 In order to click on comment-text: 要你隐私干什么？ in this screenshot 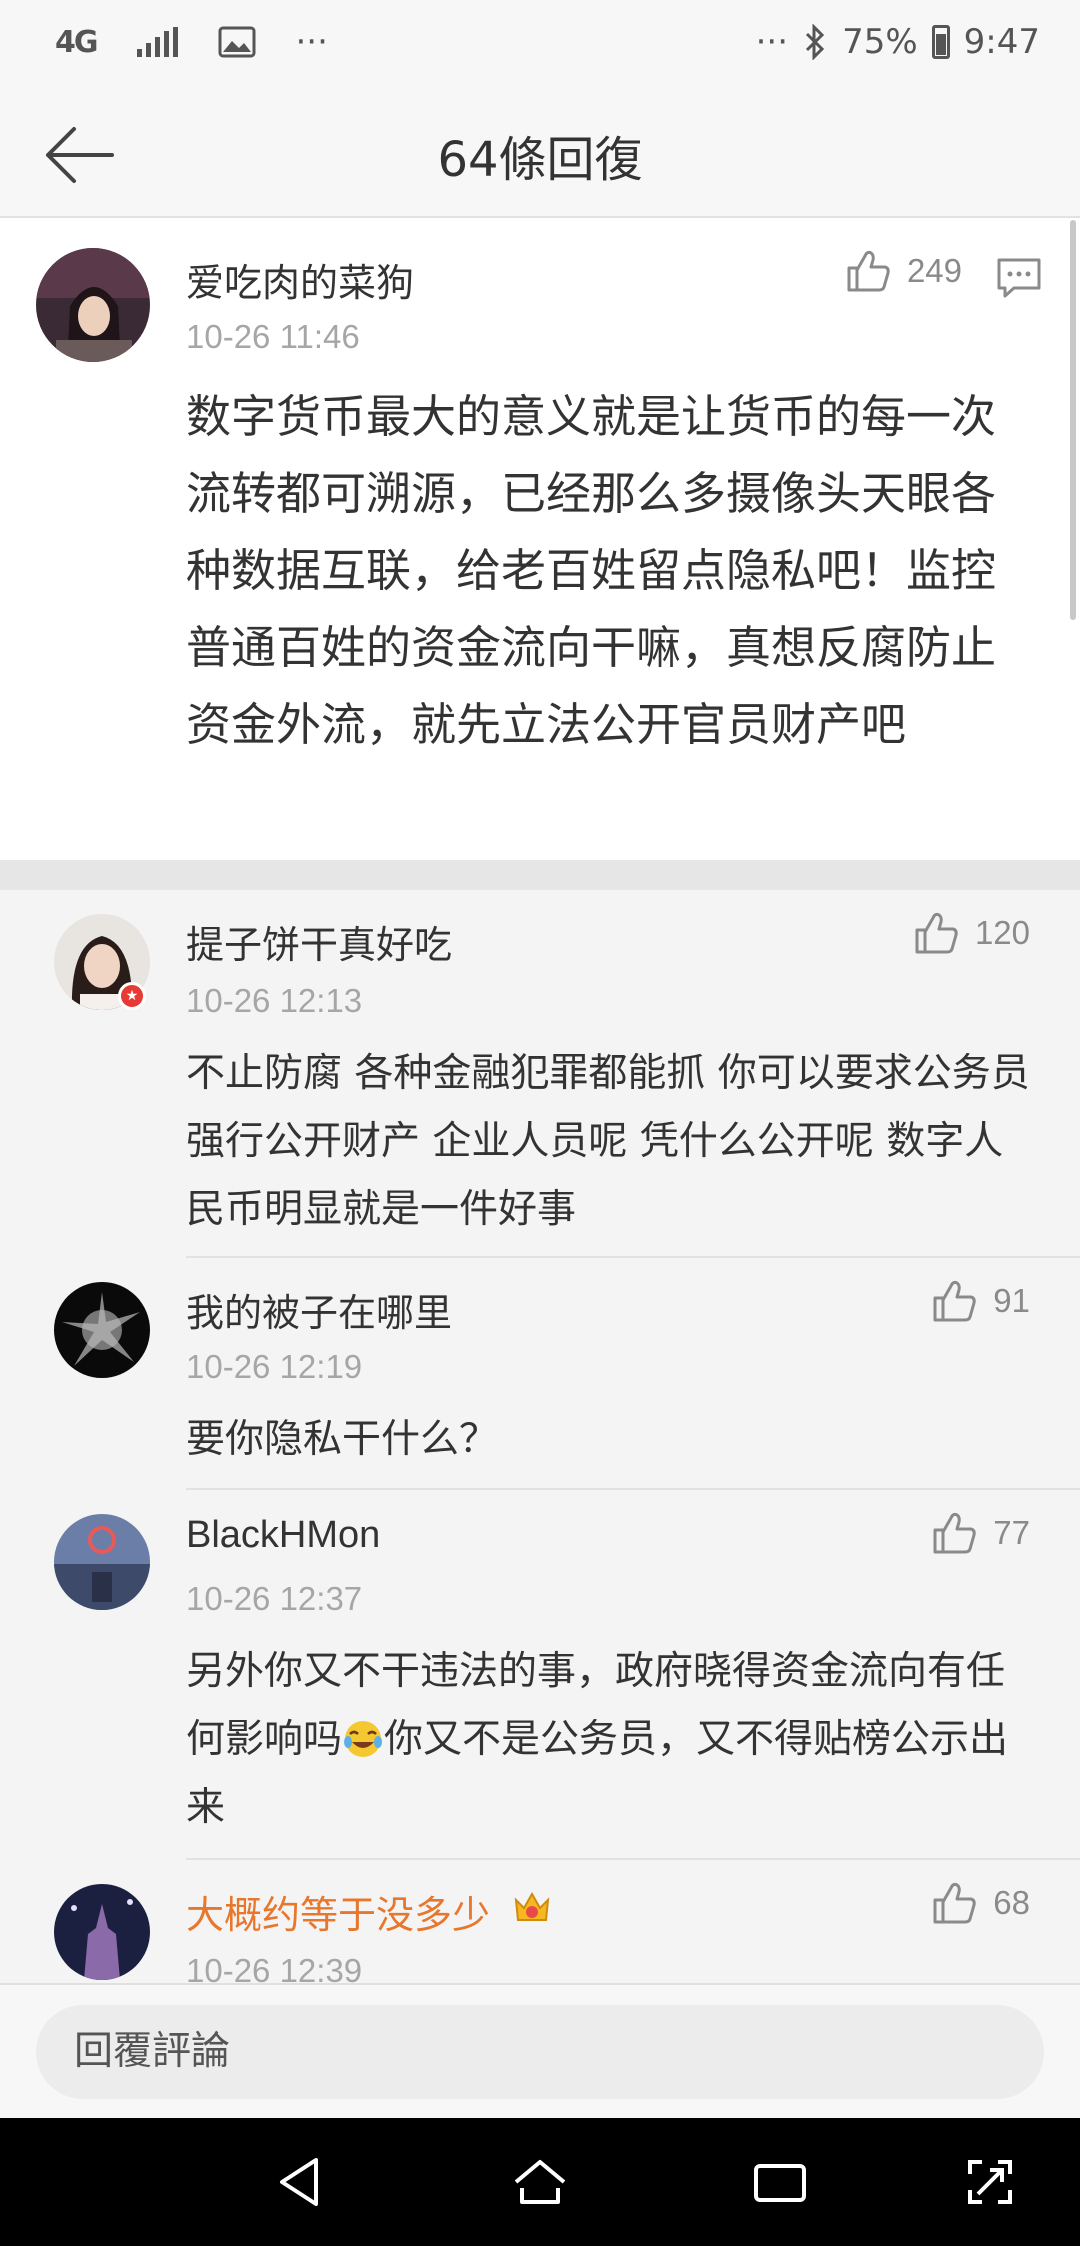, I will do `click(342, 1439)`.